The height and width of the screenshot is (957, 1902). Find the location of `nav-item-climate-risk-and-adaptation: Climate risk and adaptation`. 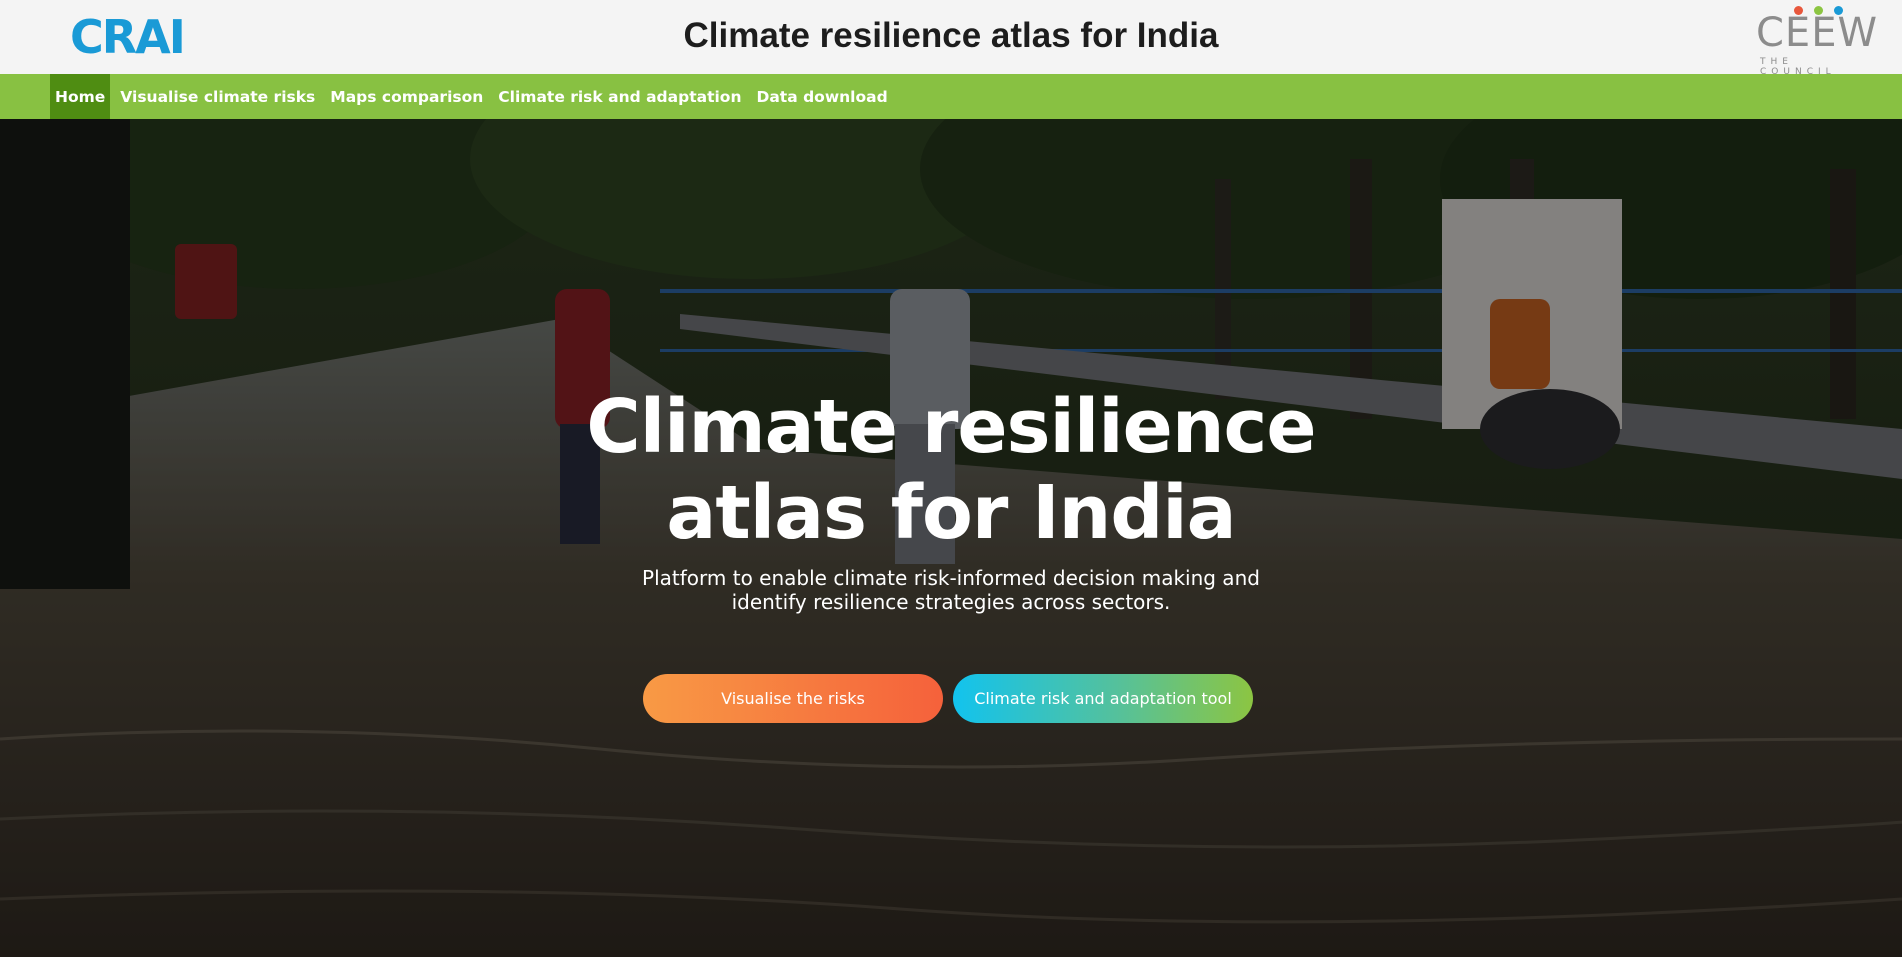

nav-item-climate-risk-and-adaptation: Climate risk and adaptation is located at coordinates (622, 96).